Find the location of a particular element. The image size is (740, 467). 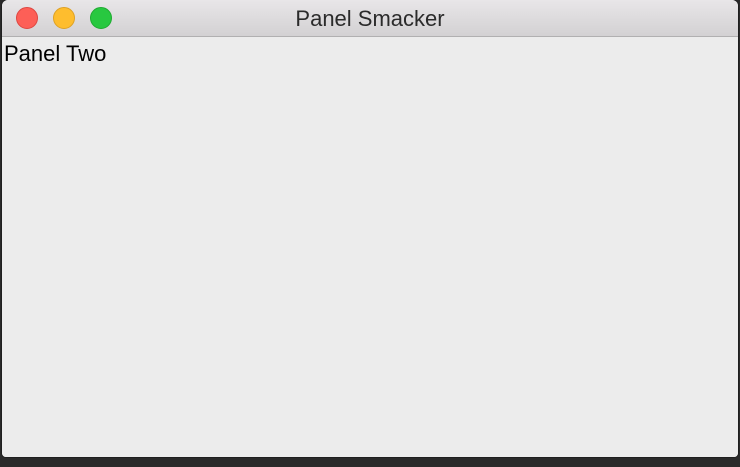

window-title: Panel Smacker is located at coordinates (370, 18).